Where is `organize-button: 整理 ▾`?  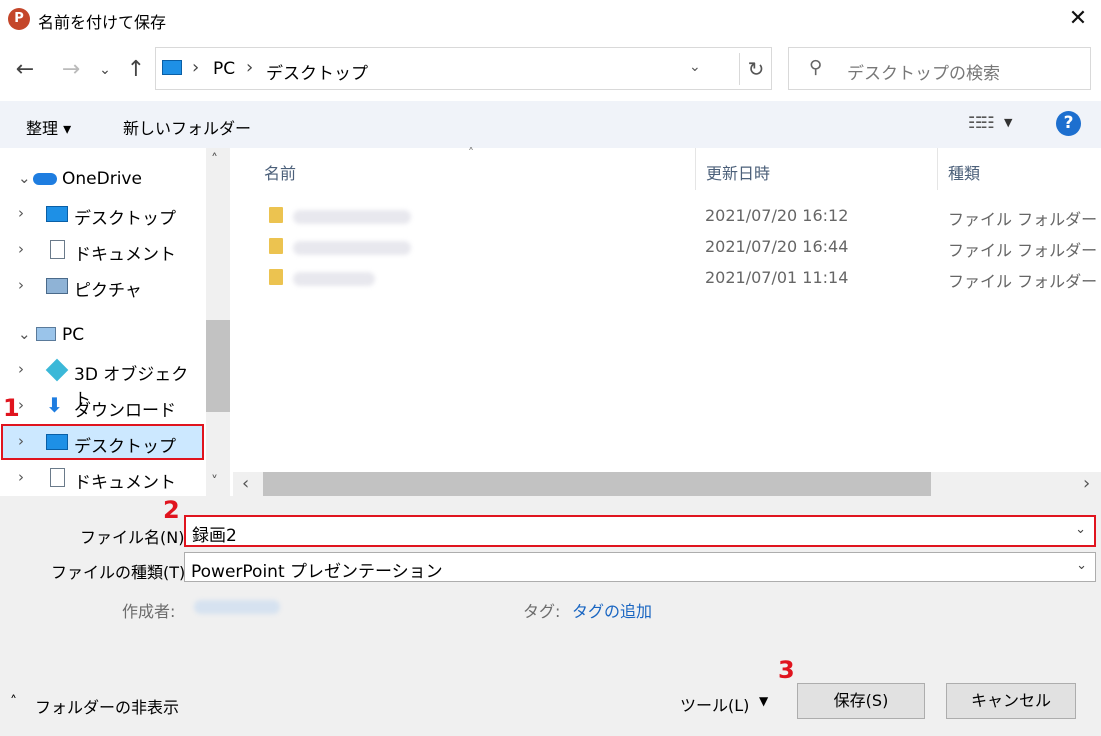 organize-button: 整理 ▾ is located at coordinates (48, 127).